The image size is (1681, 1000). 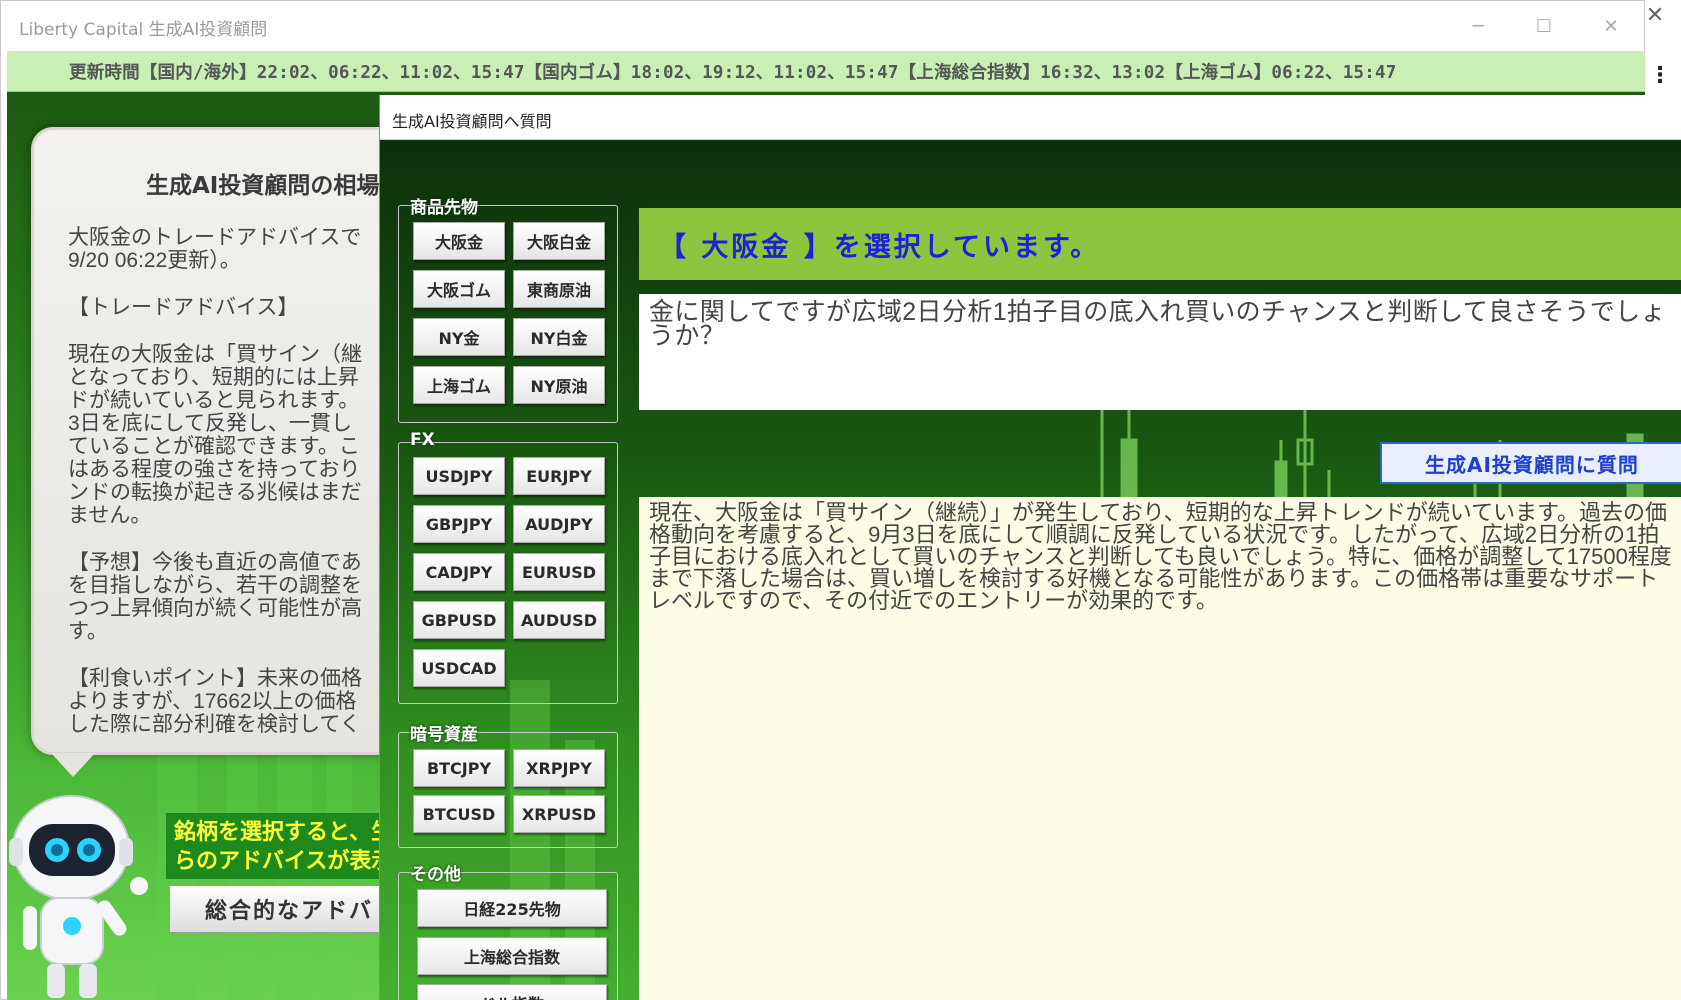 What do you see at coordinates (1660, 75) in the screenshot?
I see `more-options-icon: ⋮` at bounding box center [1660, 75].